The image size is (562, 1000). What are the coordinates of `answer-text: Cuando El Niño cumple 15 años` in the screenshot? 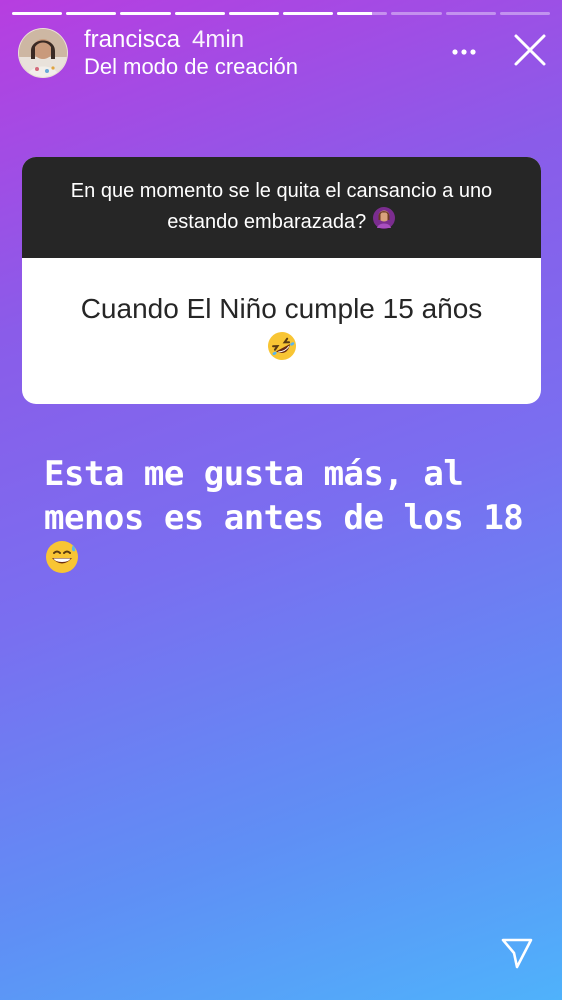 It's located at (281, 308).